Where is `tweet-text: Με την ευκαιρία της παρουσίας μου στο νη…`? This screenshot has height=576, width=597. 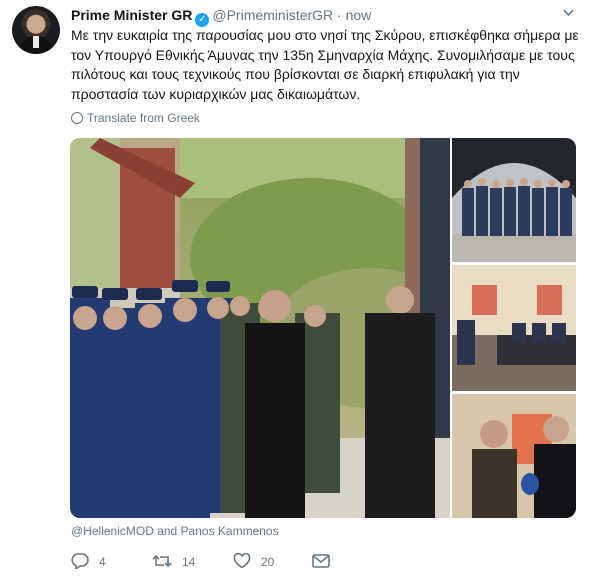
tweet-text: Με την ευκαιρία της παρουσίας μου στο νη… is located at coordinates (325, 64).